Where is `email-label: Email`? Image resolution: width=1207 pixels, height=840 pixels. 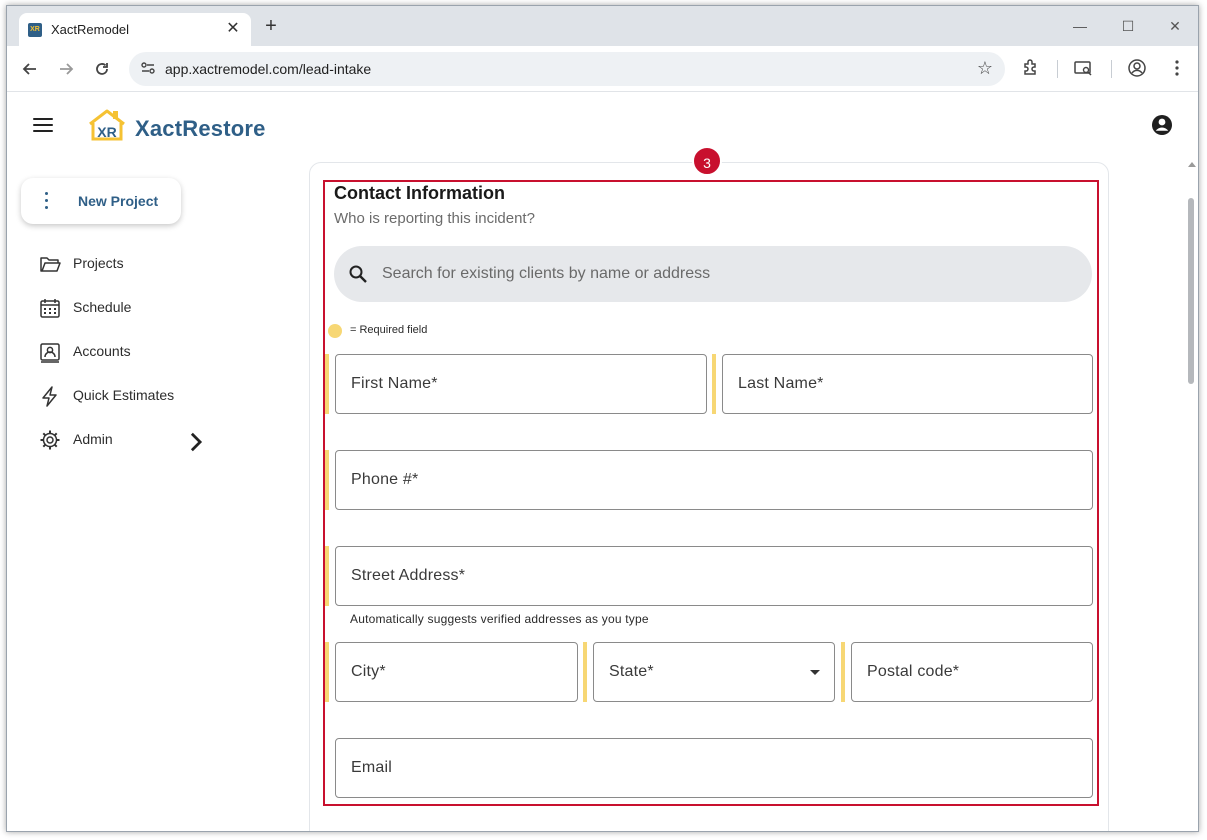
email-label: Email is located at coordinates (372, 767).